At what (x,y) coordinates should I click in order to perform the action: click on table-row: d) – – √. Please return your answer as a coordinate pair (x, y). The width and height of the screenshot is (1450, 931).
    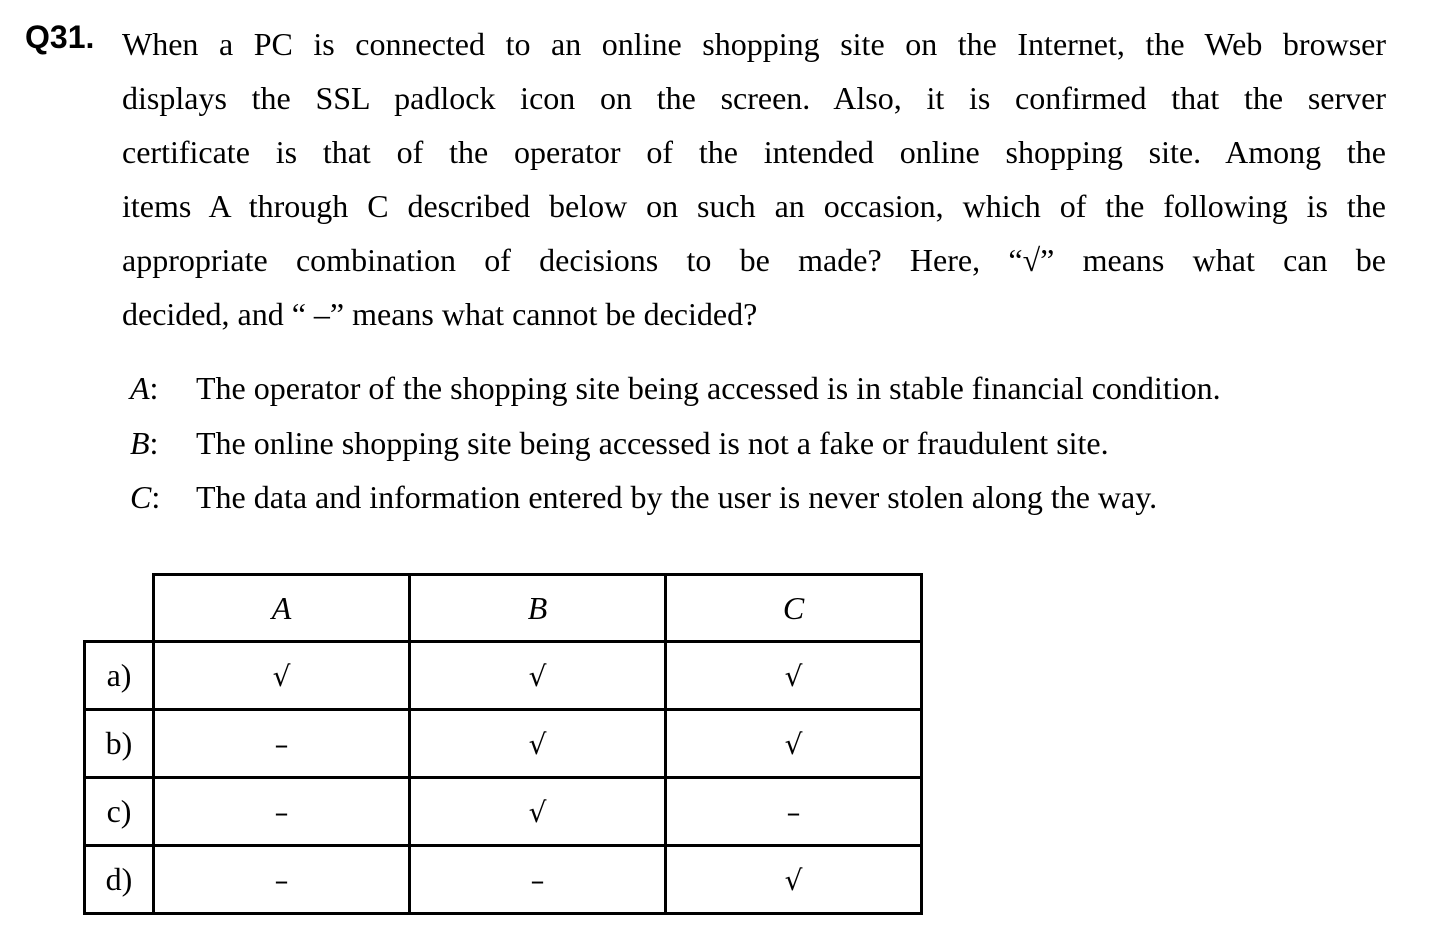
    Looking at the image, I should click on (503, 879).